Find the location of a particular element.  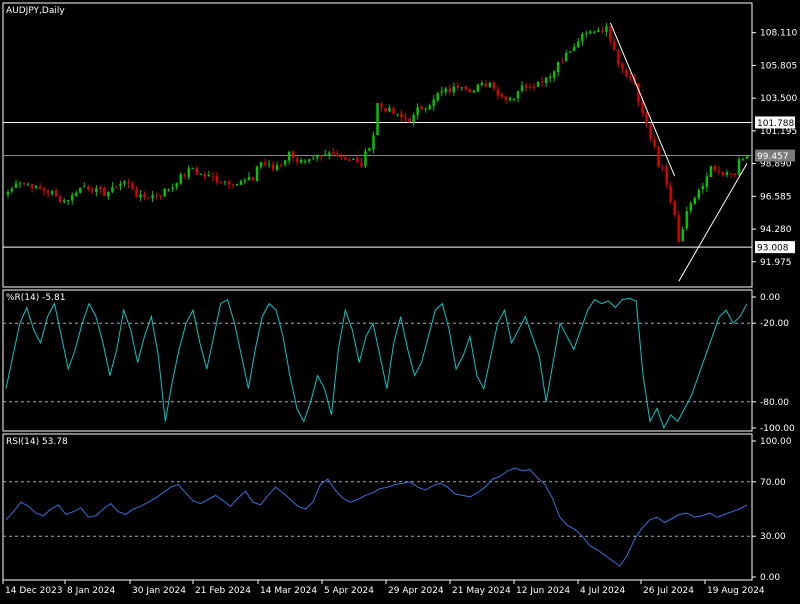

williams-r-axis: 0.00 -20.00 -80.00 -100.00 is located at coordinates (773, 363).